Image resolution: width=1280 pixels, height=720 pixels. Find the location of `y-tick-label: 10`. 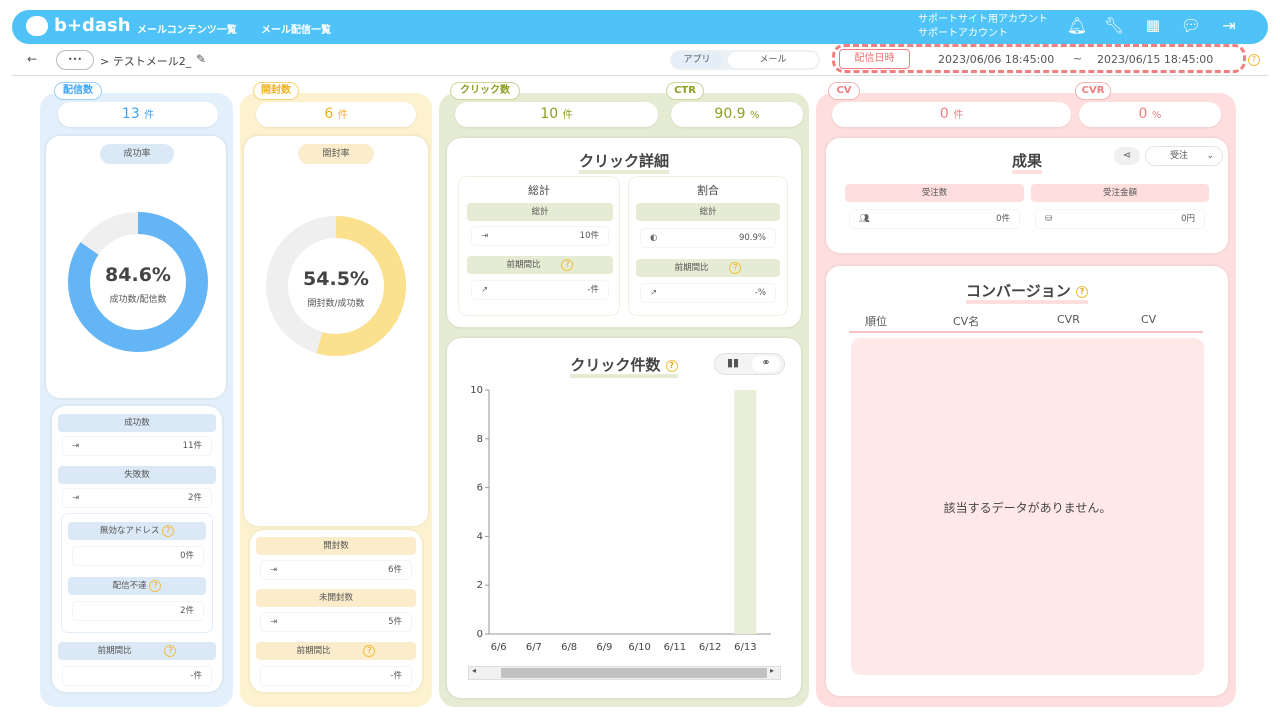

y-tick-label: 10 is located at coordinates (476, 390).